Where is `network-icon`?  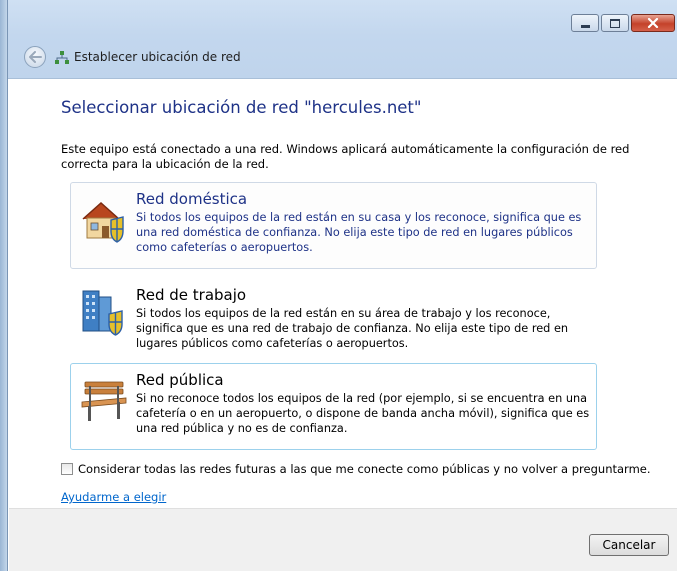
network-icon is located at coordinates (62, 57).